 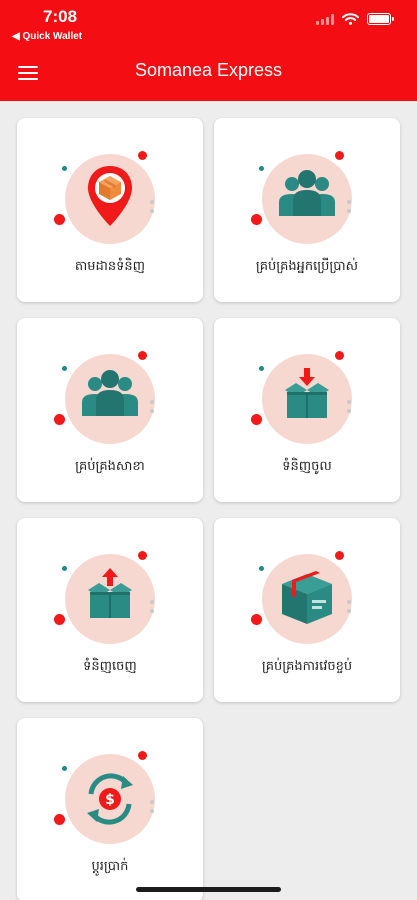 I want to click on card-label: តាមដានទំនិញ, so click(x=110, y=266).